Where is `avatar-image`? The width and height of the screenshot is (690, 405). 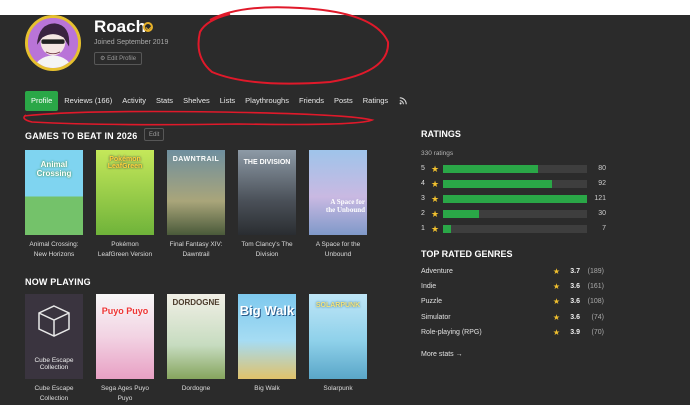 avatar-image is located at coordinates (53, 43).